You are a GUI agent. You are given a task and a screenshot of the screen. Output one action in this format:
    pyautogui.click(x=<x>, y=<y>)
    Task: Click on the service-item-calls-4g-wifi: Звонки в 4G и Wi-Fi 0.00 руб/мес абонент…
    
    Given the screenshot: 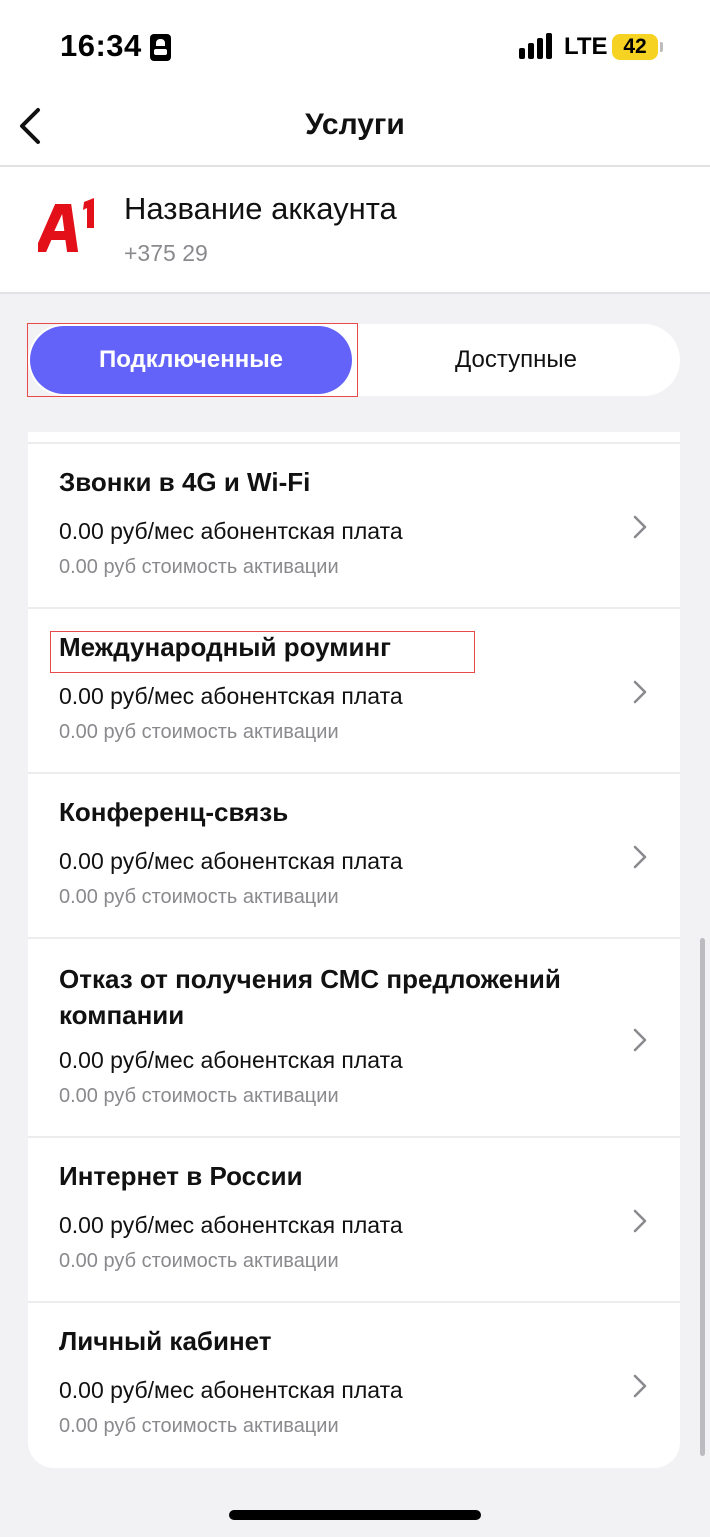 What is the action you would take?
    pyautogui.click(x=354, y=525)
    